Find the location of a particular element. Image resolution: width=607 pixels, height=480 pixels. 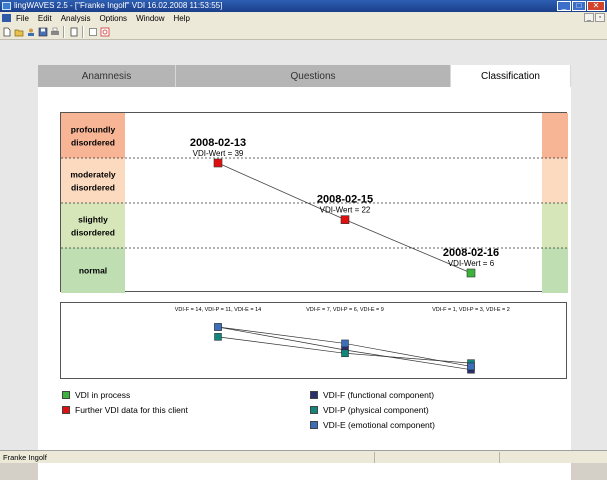

severity-label: moderately is located at coordinates (93, 175).